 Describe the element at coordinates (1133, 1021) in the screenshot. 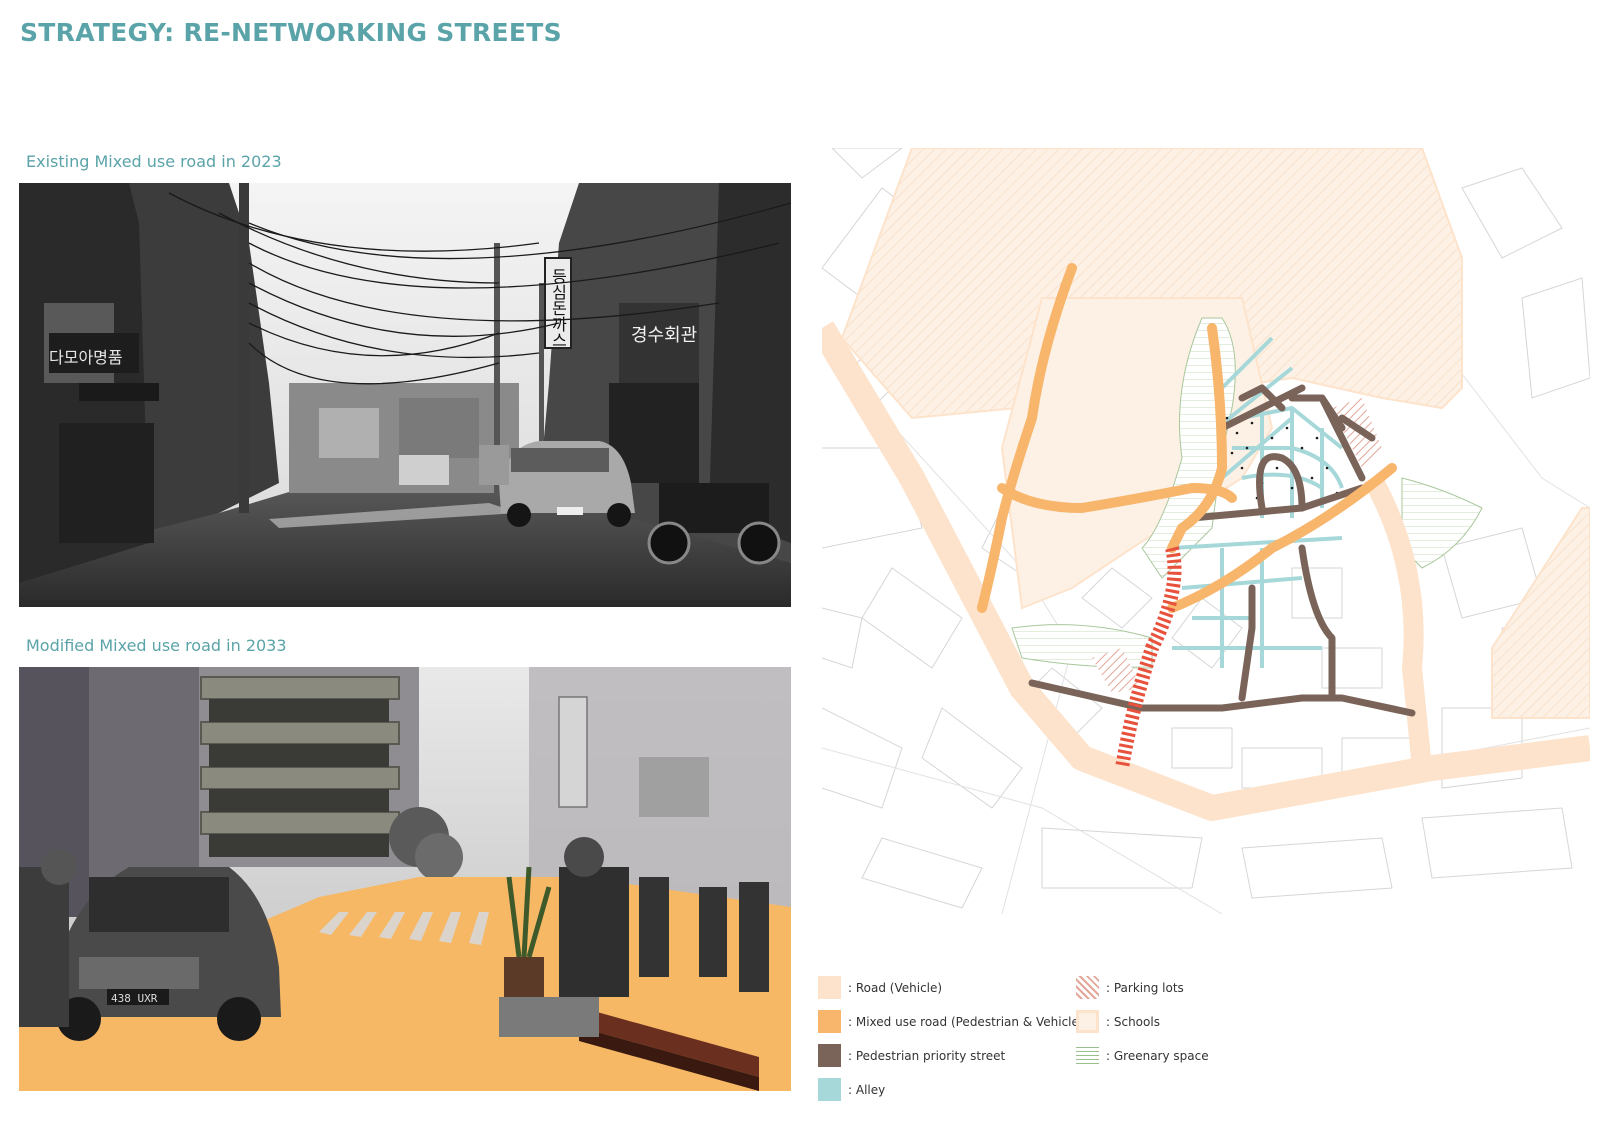

I see `legend-label: : Schools` at that location.